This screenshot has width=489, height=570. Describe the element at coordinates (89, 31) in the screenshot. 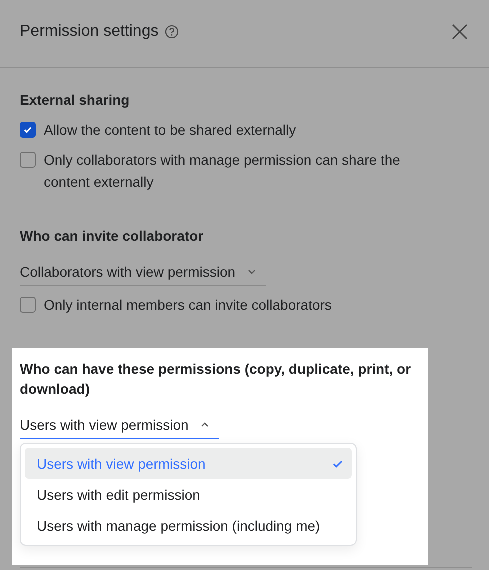

I see `dialog-title: Permission settings` at that location.